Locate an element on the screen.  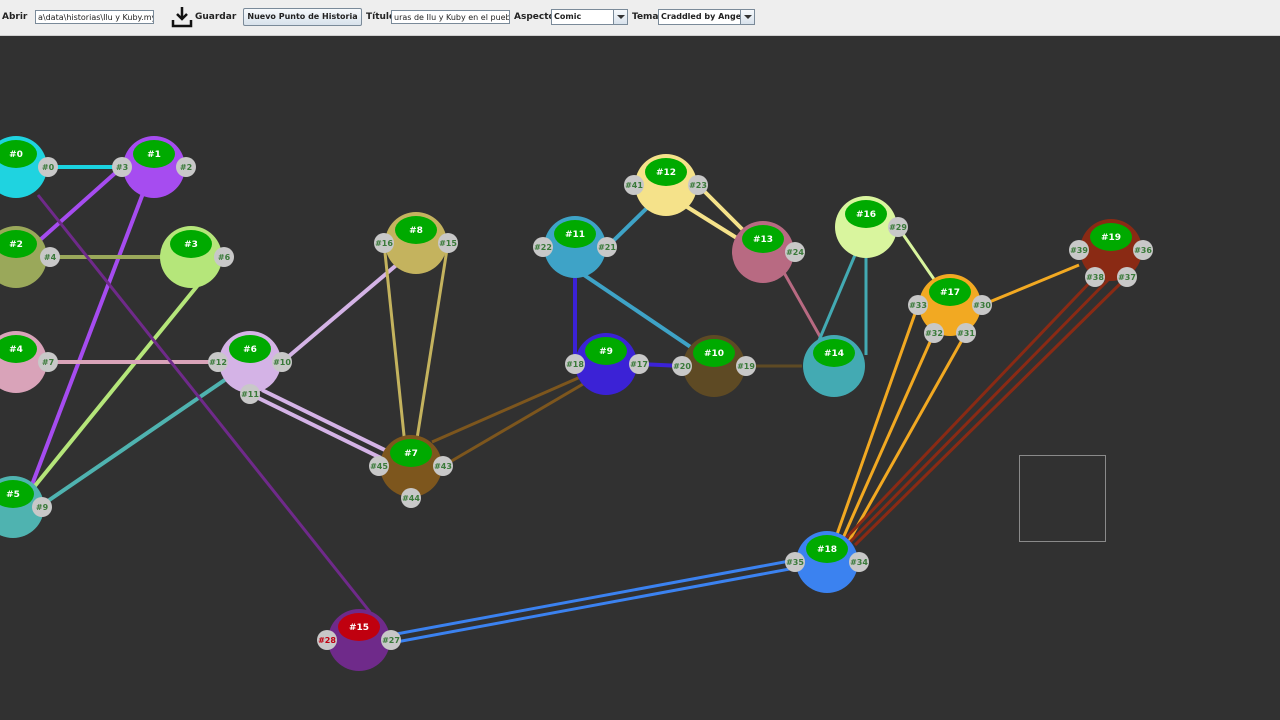
port-33: #33 is located at coordinates (918, 305).